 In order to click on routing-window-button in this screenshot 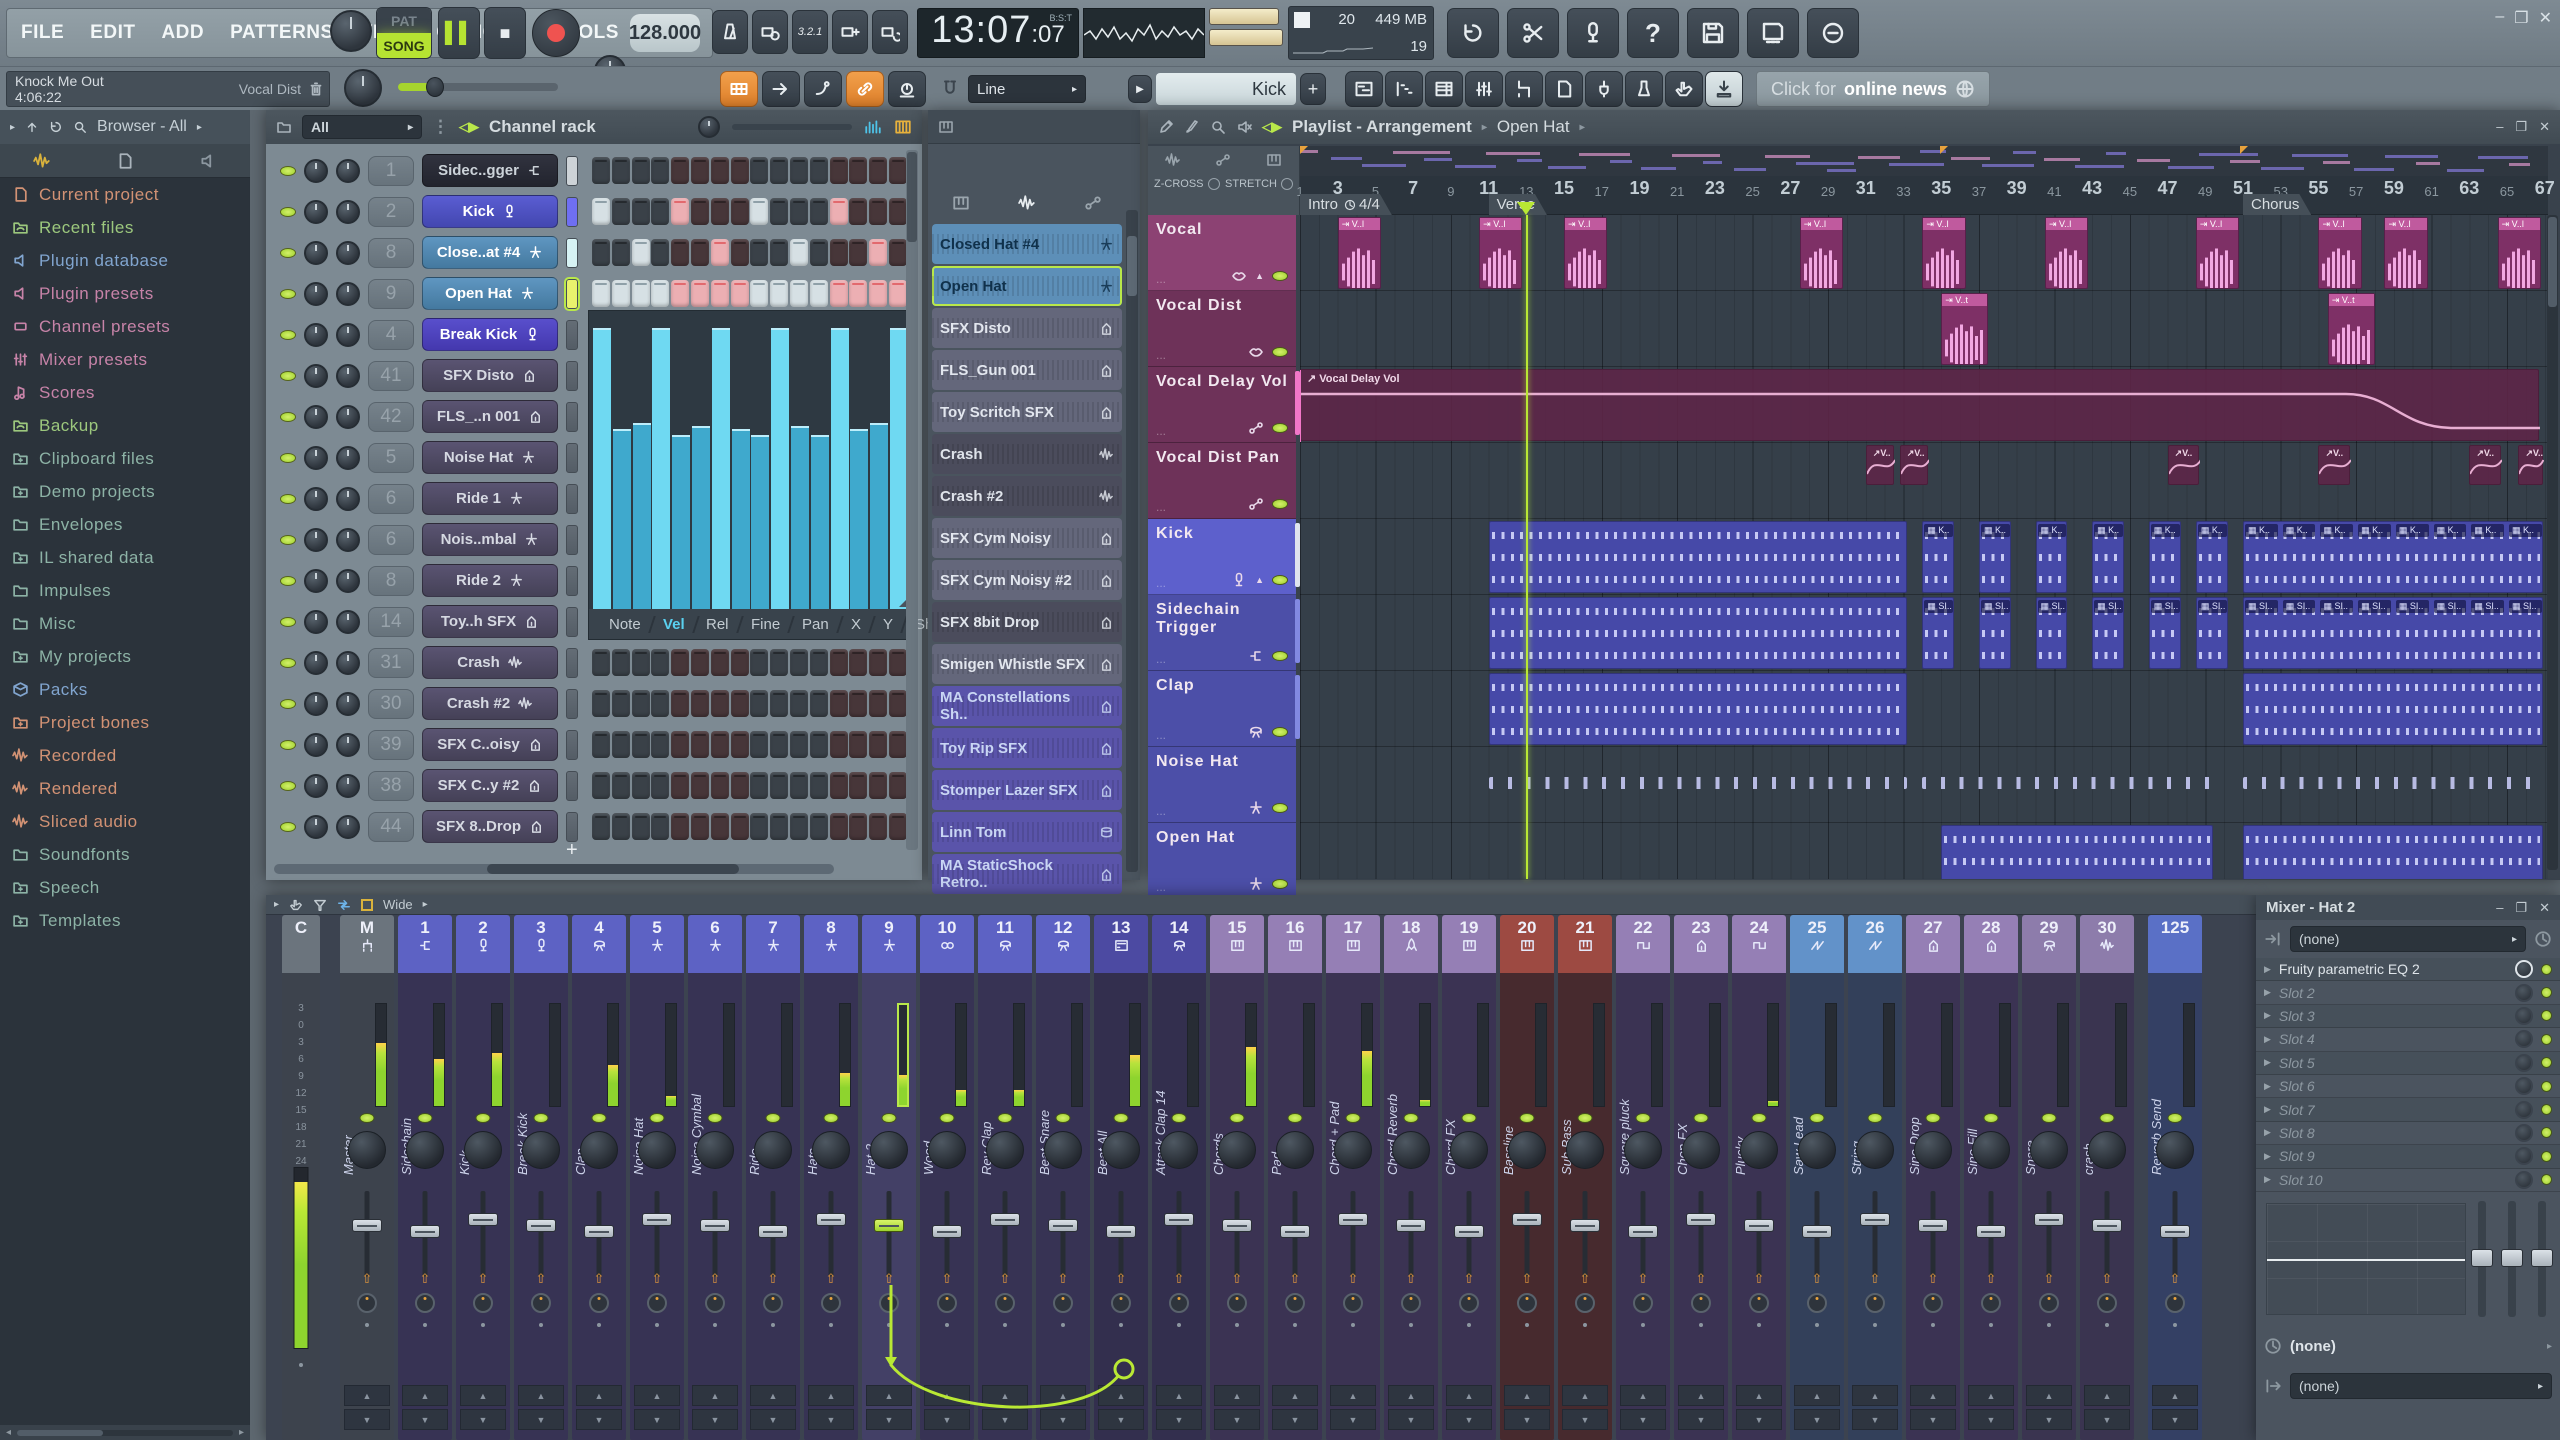, I will do `click(1524, 89)`.